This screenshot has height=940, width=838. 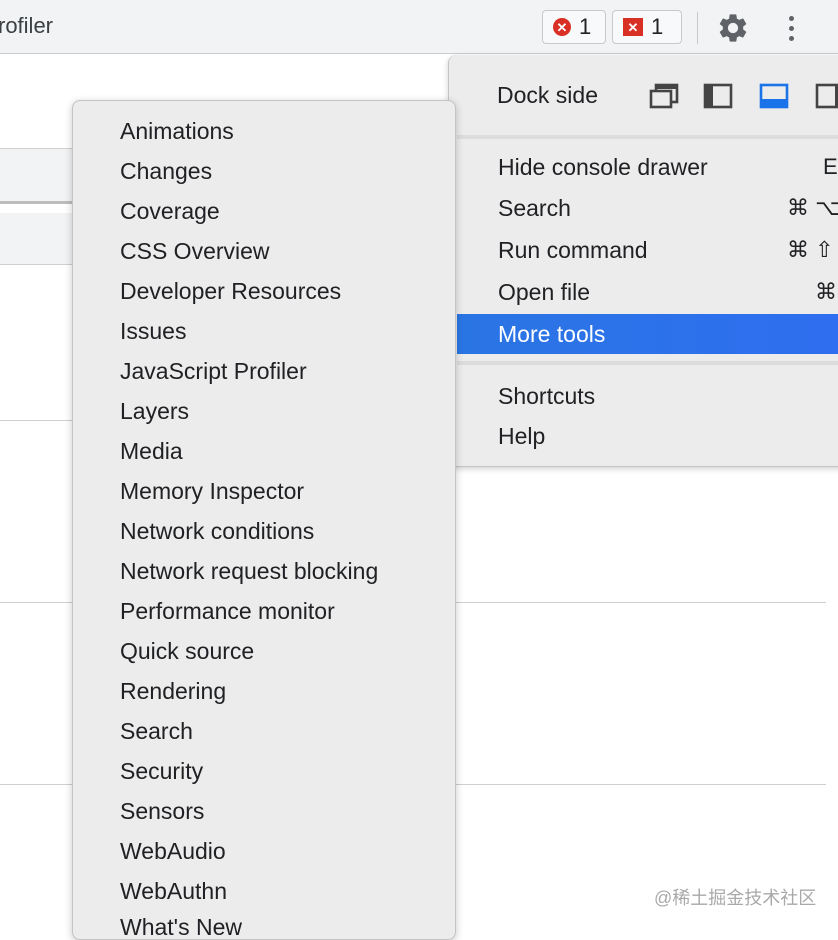 I want to click on menu-item-label: More tools, so click(x=552, y=333).